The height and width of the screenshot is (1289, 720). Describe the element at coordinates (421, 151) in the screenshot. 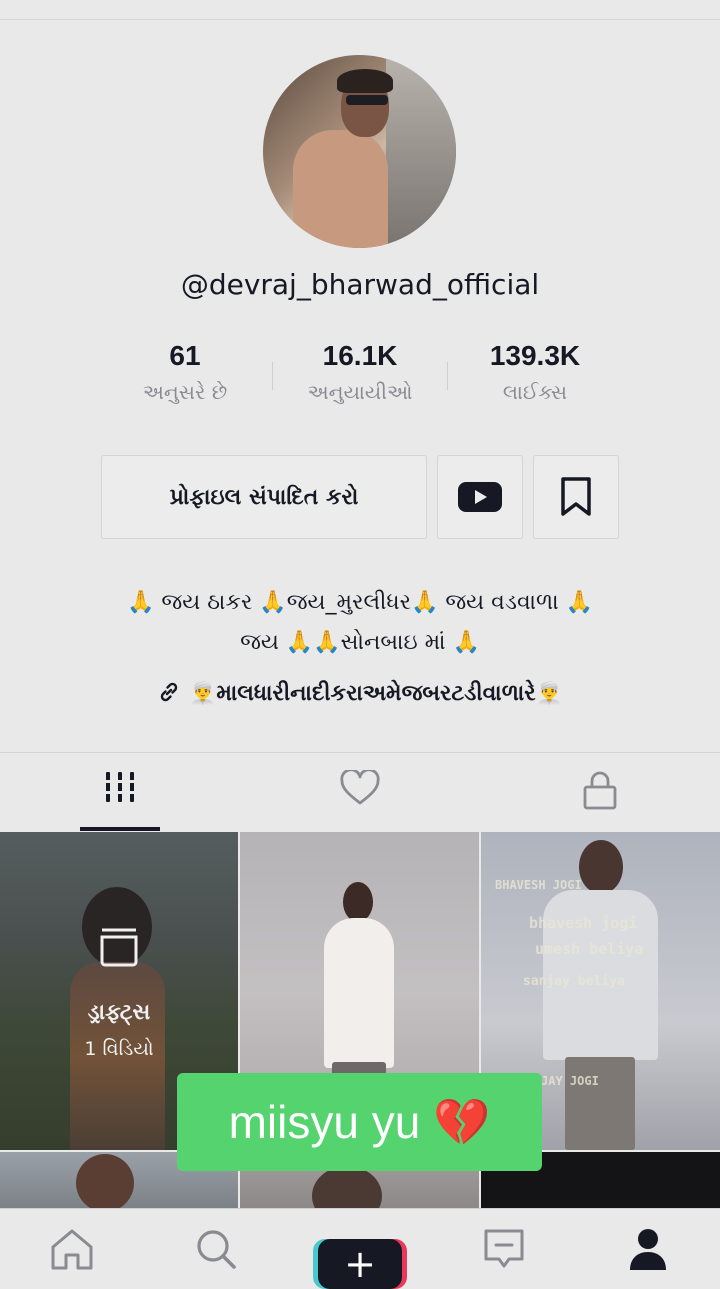

I see `avatar-background` at that location.